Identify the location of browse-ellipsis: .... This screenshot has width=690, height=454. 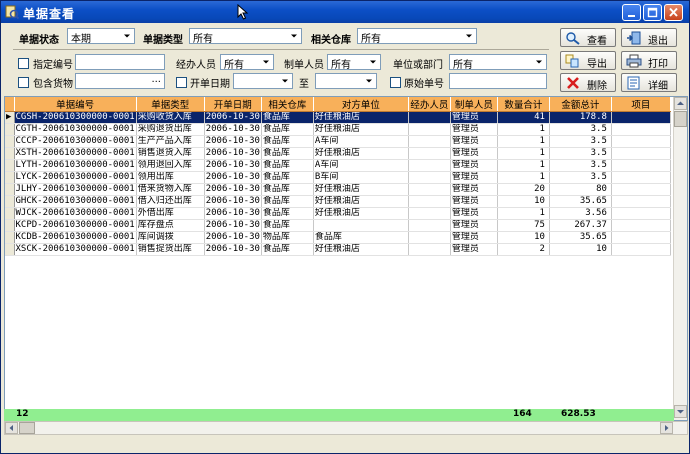
(156, 79).